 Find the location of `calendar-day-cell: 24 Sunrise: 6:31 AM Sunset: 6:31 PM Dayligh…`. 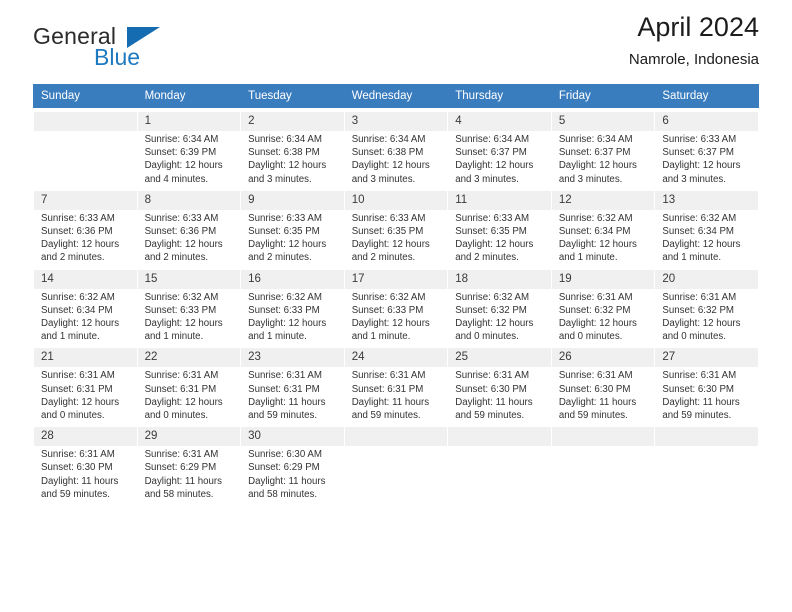

calendar-day-cell: 24 Sunrise: 6:31 AM Sunset: 6:31 PM Dayligh… is located at coordinates (396, 383).